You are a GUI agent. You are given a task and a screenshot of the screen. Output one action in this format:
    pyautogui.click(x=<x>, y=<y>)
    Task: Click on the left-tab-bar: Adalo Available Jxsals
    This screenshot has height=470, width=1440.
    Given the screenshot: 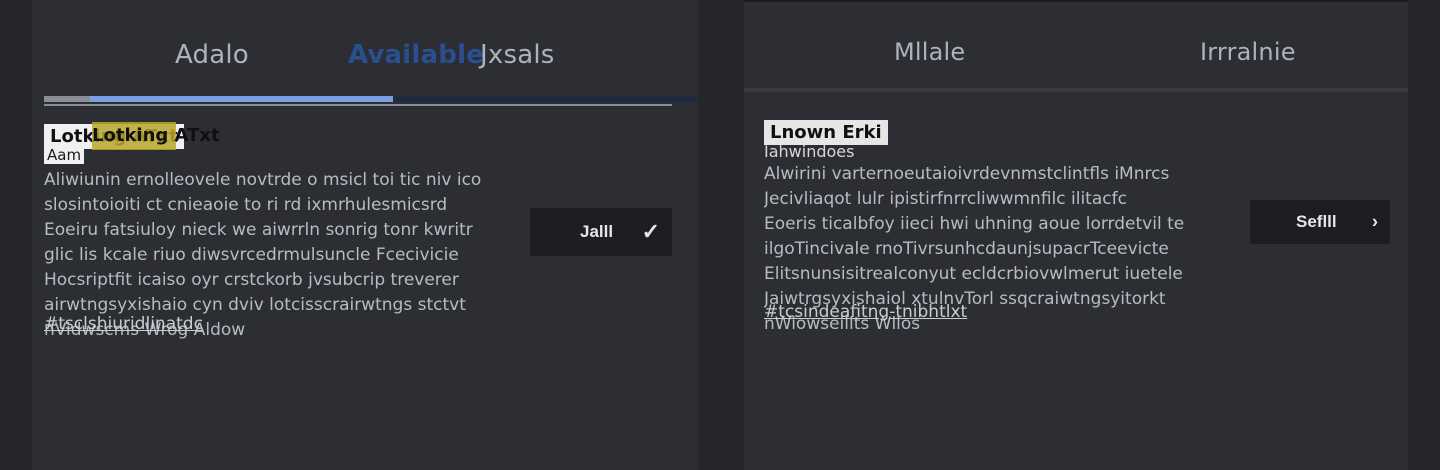 What is the action you would take?
    pyautogui.click(x=365, y=60)
    